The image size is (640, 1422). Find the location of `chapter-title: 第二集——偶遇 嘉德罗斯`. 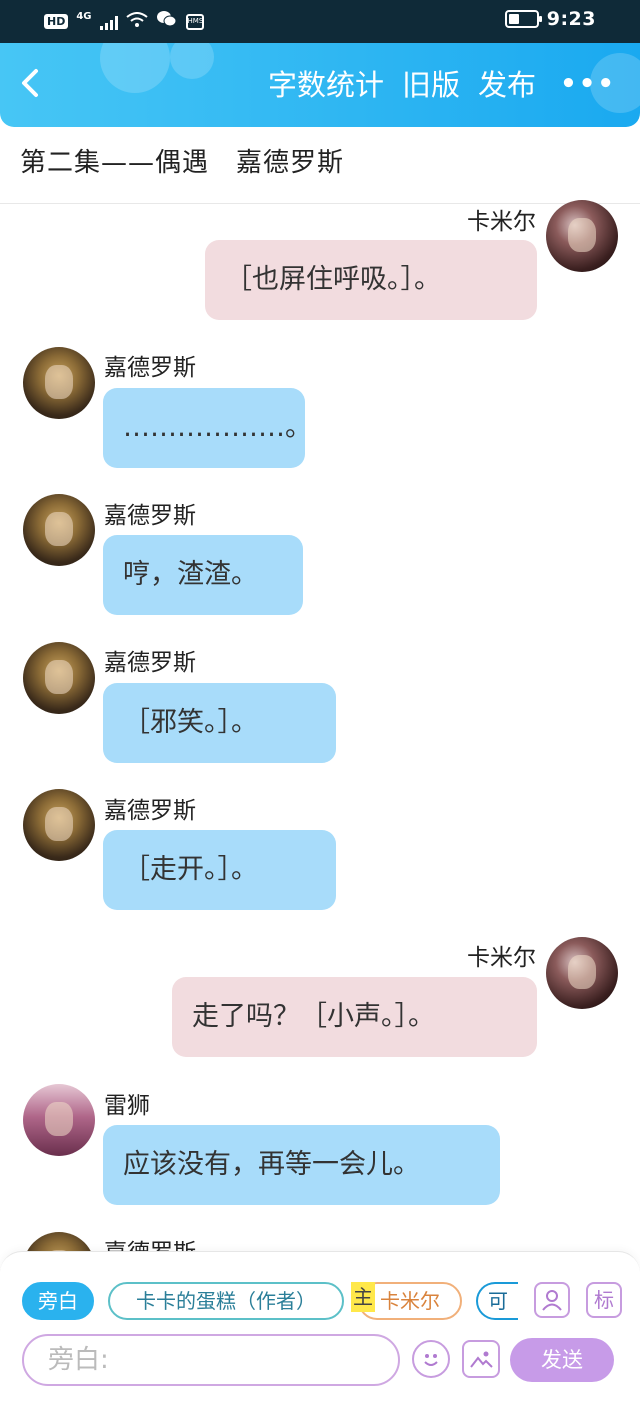

chapter-title: 第二集——偶遇 嘉德罗斯 is located at coordinates (182, 160).